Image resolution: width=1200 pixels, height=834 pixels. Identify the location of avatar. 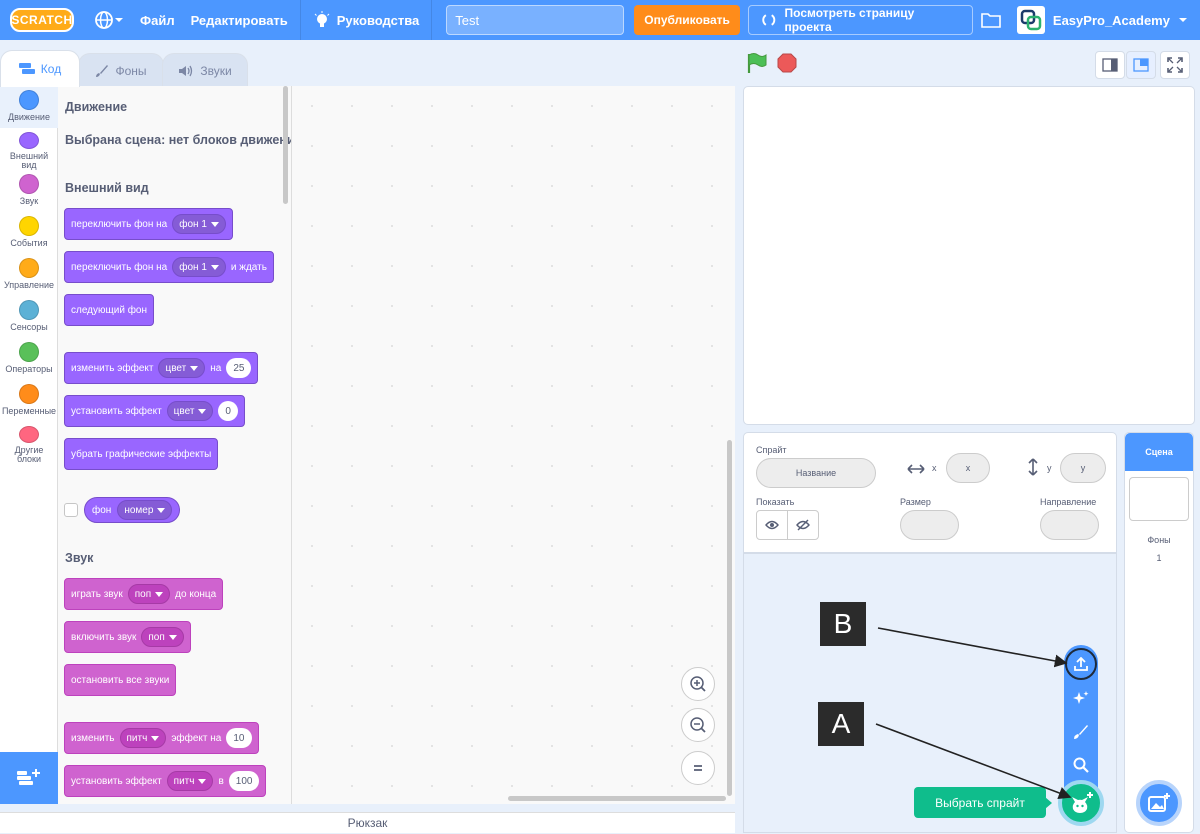
(1030, 20).